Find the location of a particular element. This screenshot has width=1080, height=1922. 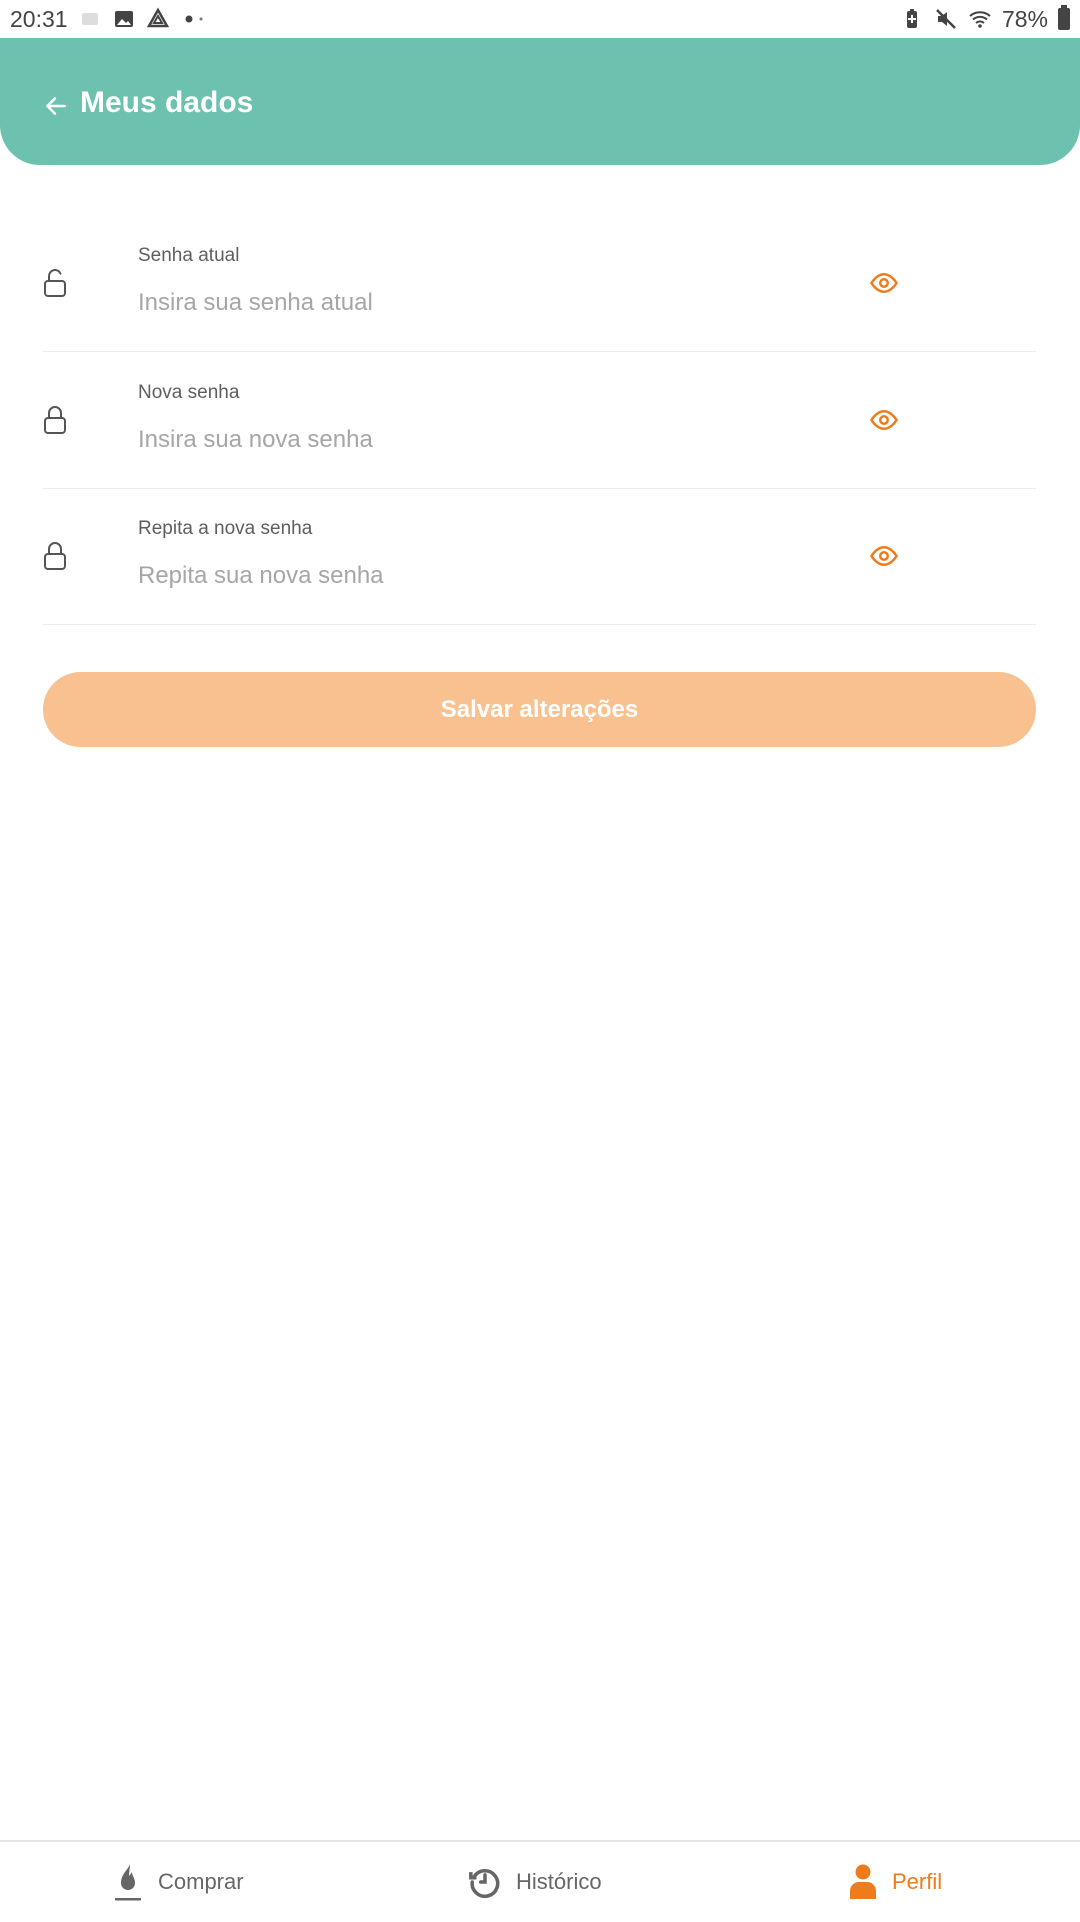

history-icon is located at coordinates (484, 1884).